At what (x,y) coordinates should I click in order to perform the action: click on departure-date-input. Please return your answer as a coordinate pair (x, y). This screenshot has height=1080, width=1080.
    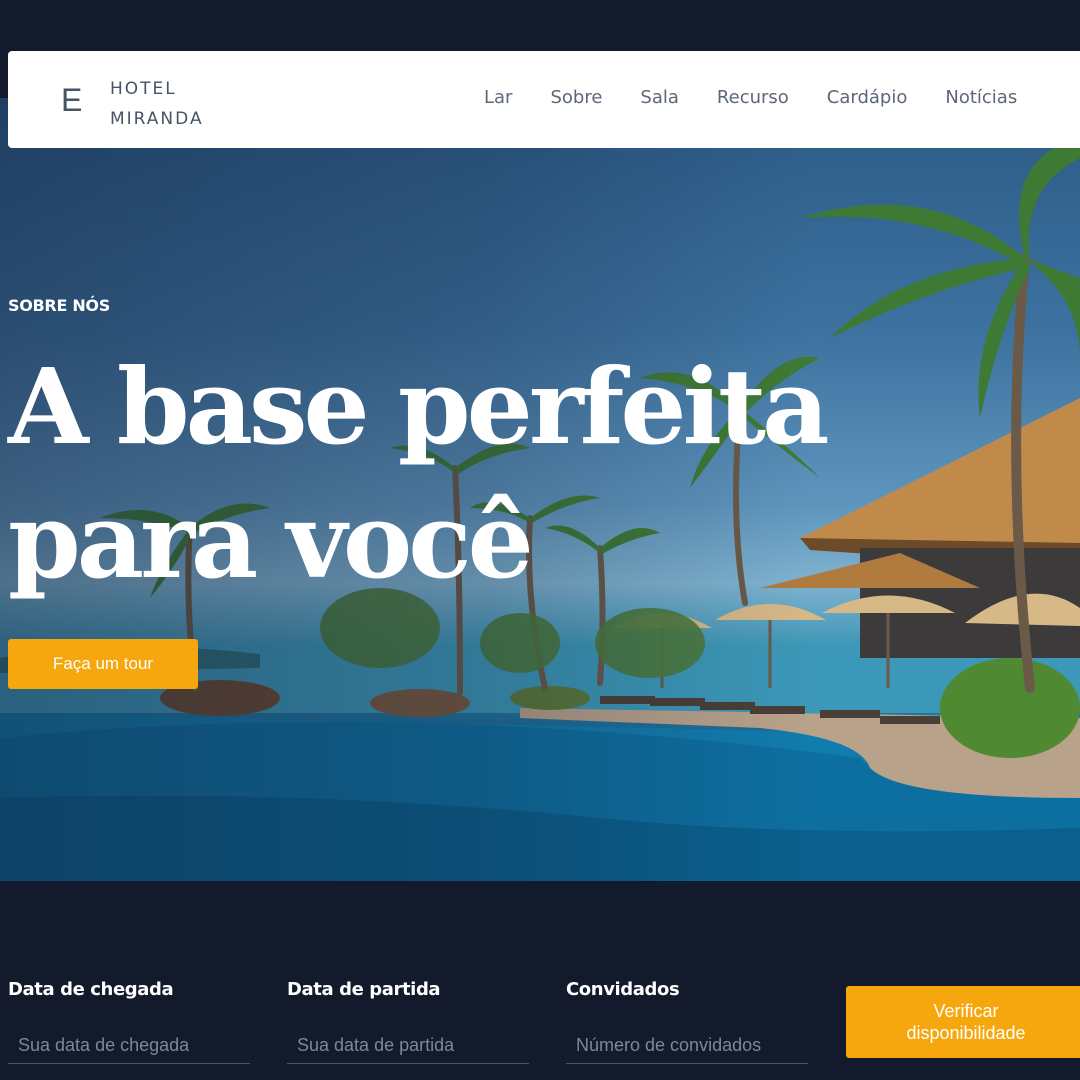
    Looking at the image, I should click on (408, 1046).